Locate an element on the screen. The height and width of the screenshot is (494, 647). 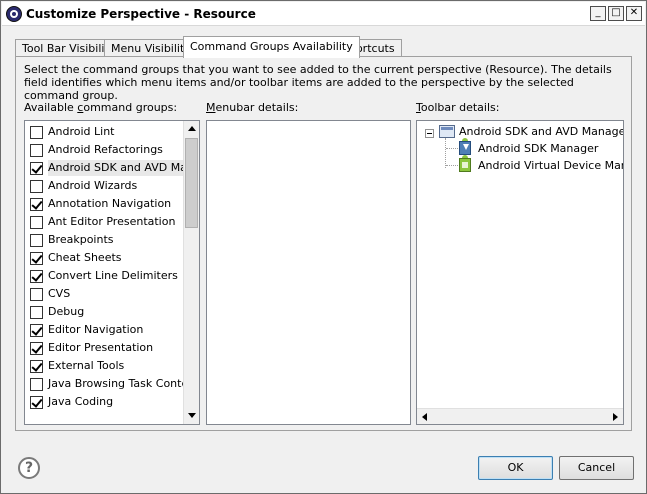
command-group-row: Java Browsing Task Context is located at coordinates (106, 384).